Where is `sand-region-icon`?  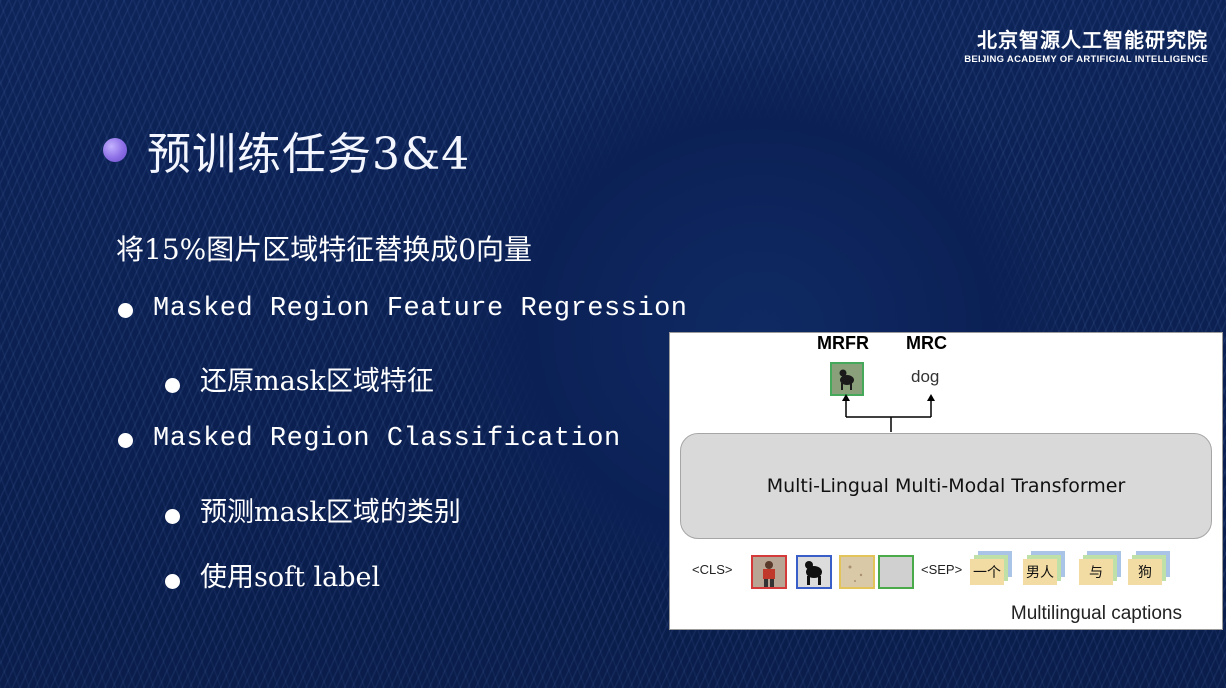
sand-region-icon is located at coordinates (857, 572).